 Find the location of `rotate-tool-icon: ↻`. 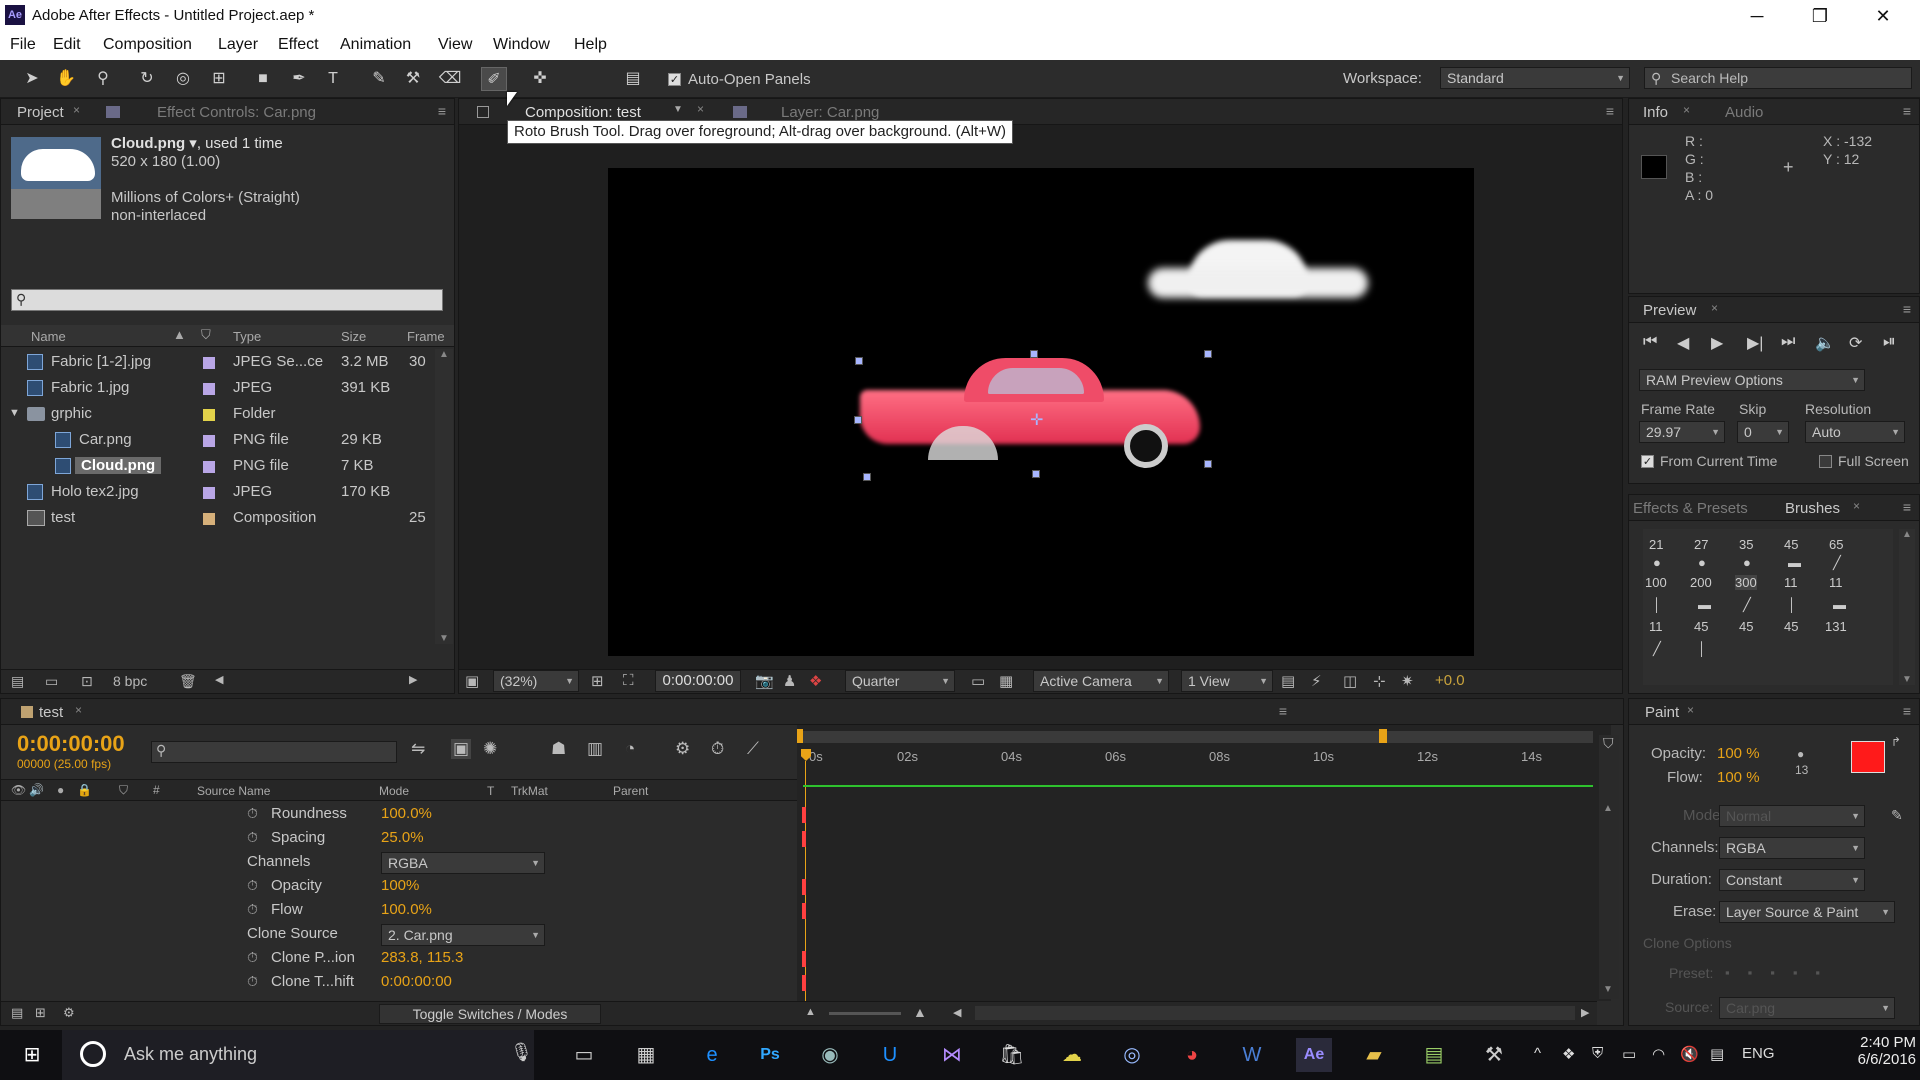

rotate-tool-icon: ↻ is located at coordinates (147, 79).